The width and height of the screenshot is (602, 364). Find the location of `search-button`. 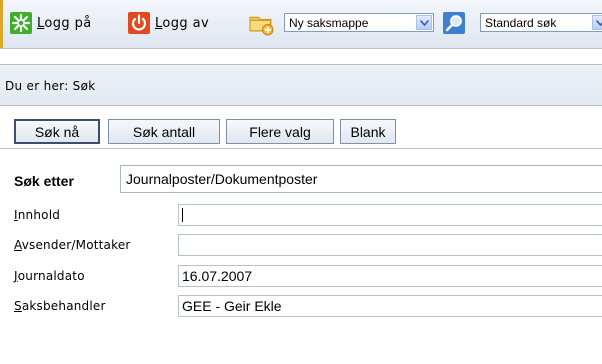

search-button is located at coordinates (456, 23).